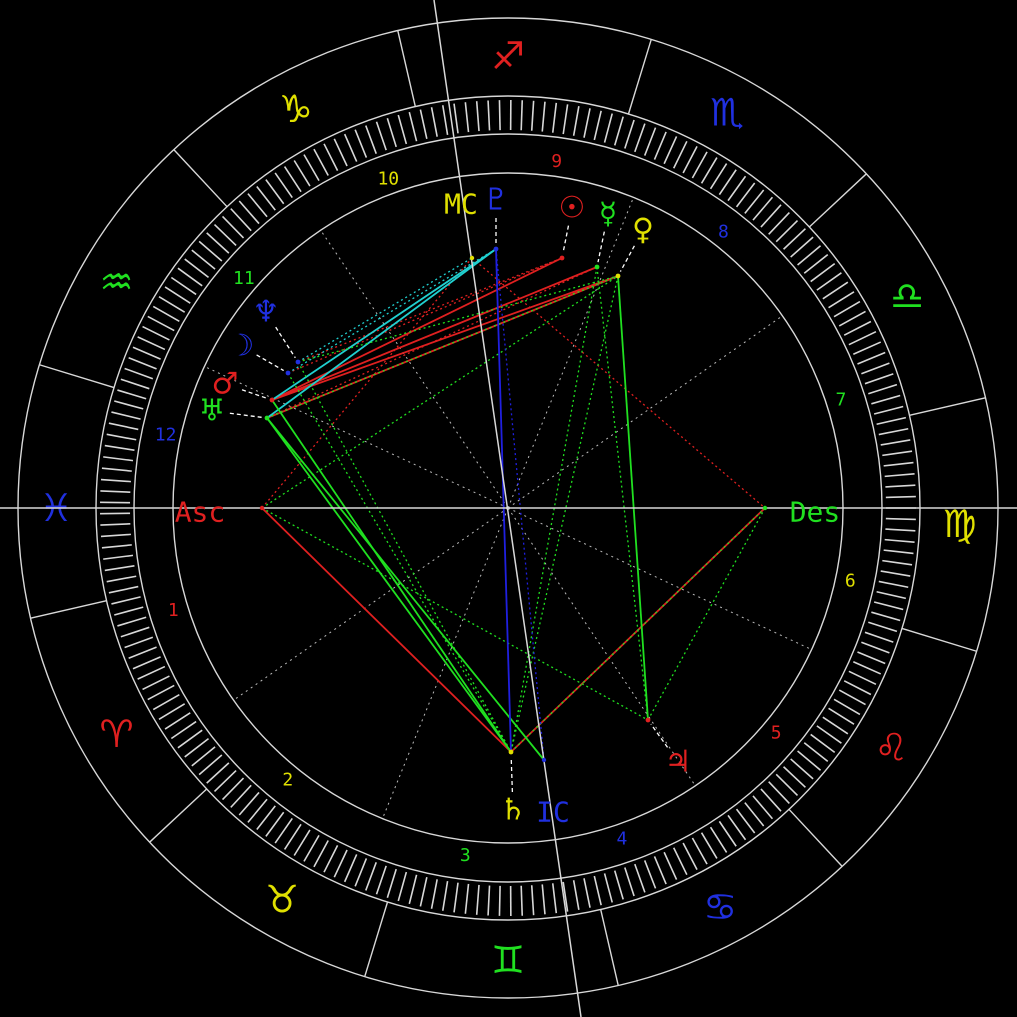 Image resolution: width=1017 pixels, height=1017 pixels. Describe the element at coordinates (553, 812) in the screenshot. I see `angle-ic-label: IC` at that location.